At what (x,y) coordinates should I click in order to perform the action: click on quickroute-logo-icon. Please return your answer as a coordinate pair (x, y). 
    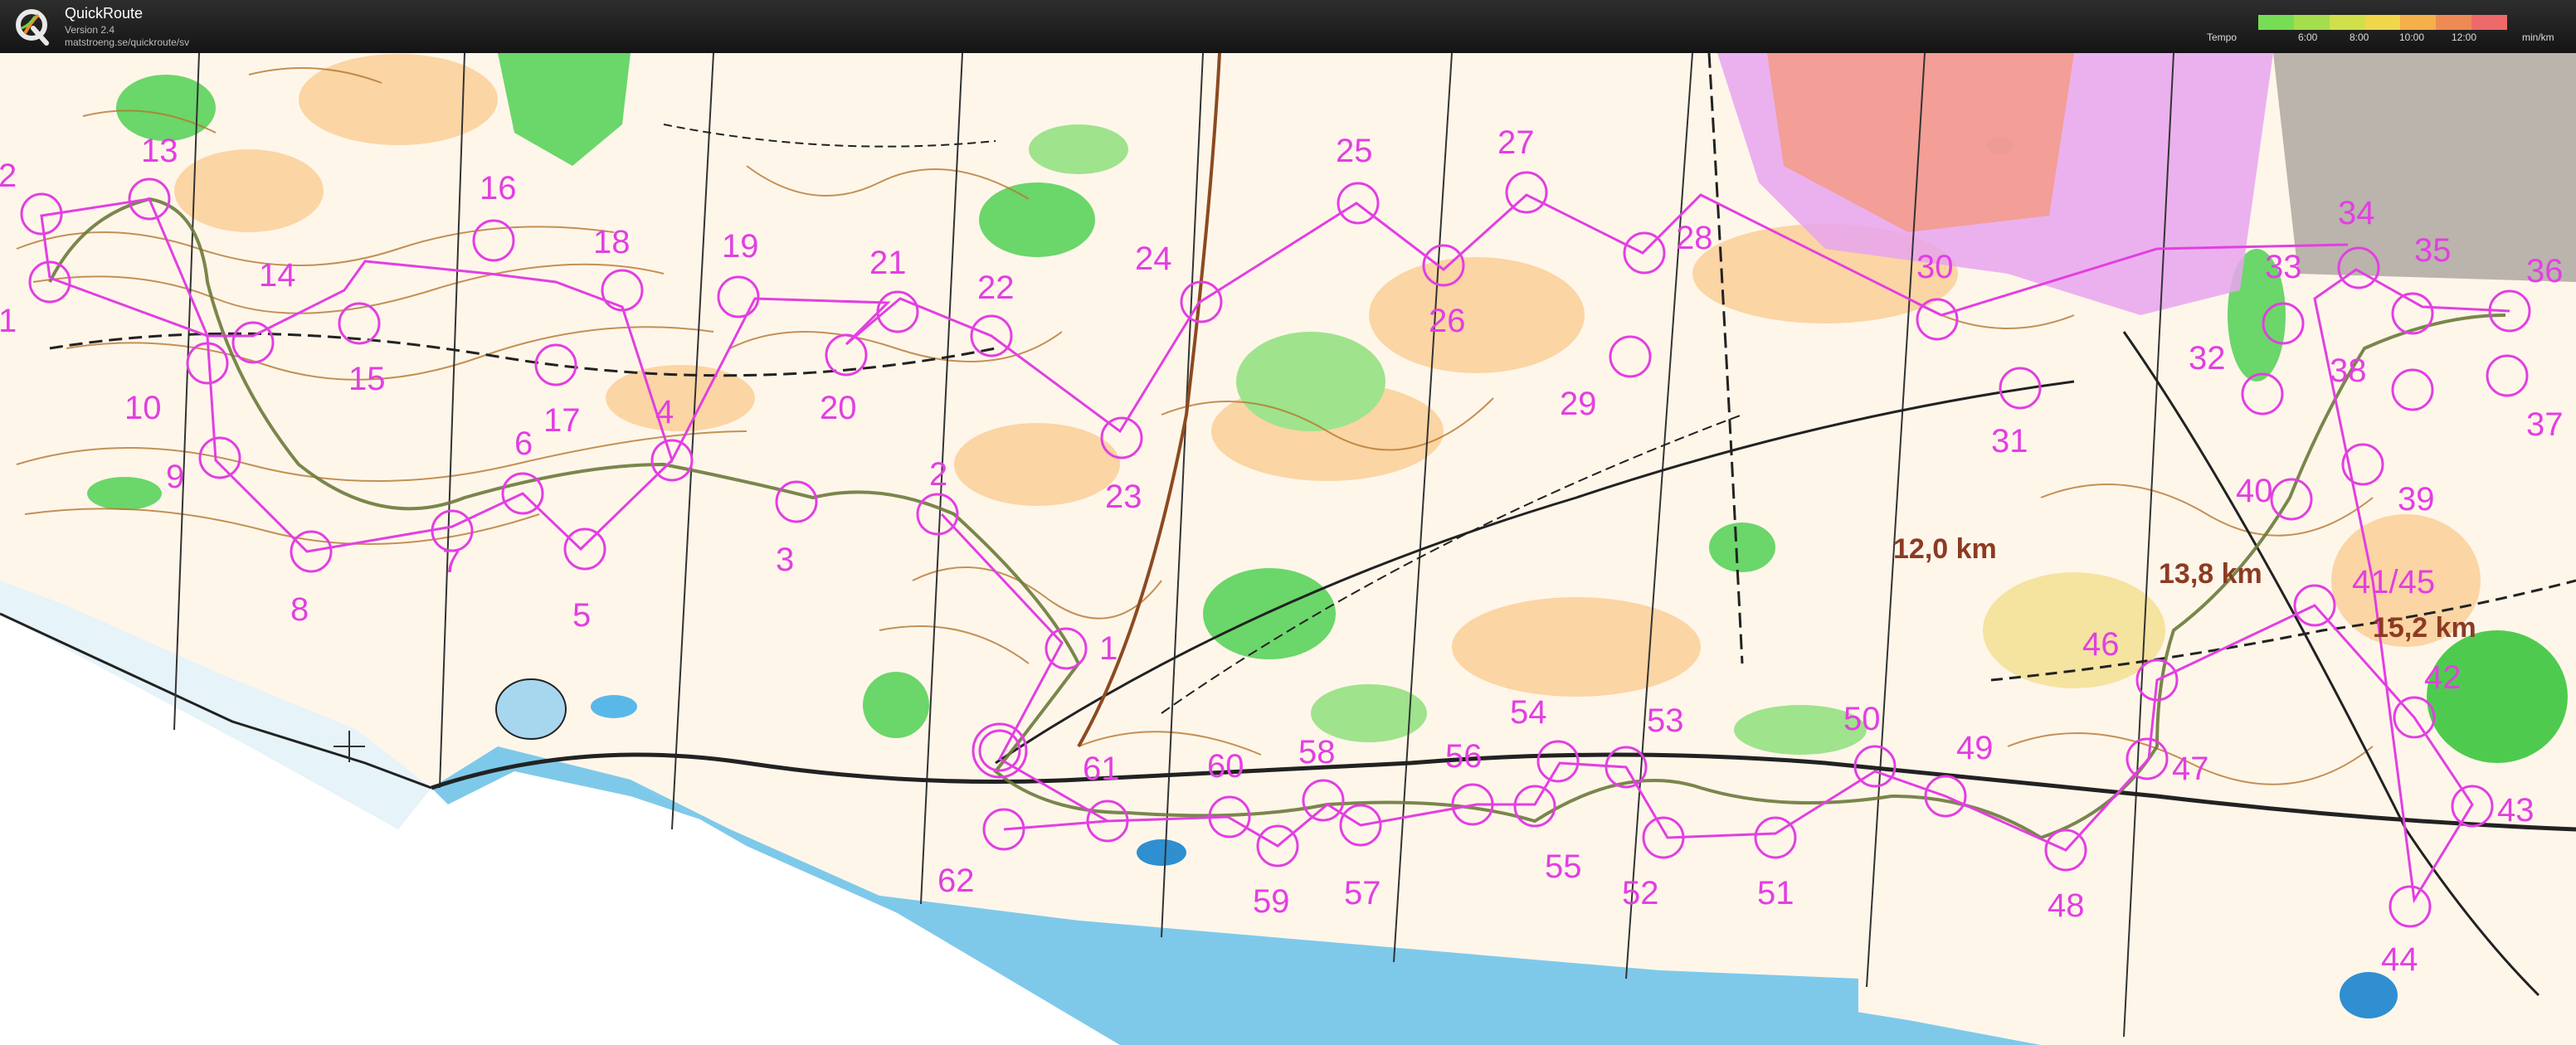
    Looking at the image, I should click on (32, 28).